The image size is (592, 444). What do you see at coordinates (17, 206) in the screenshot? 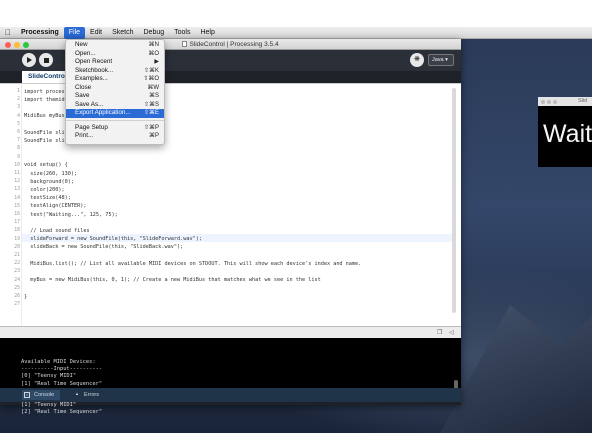
I see `line-number: 15` at bounding box center [17, 206].